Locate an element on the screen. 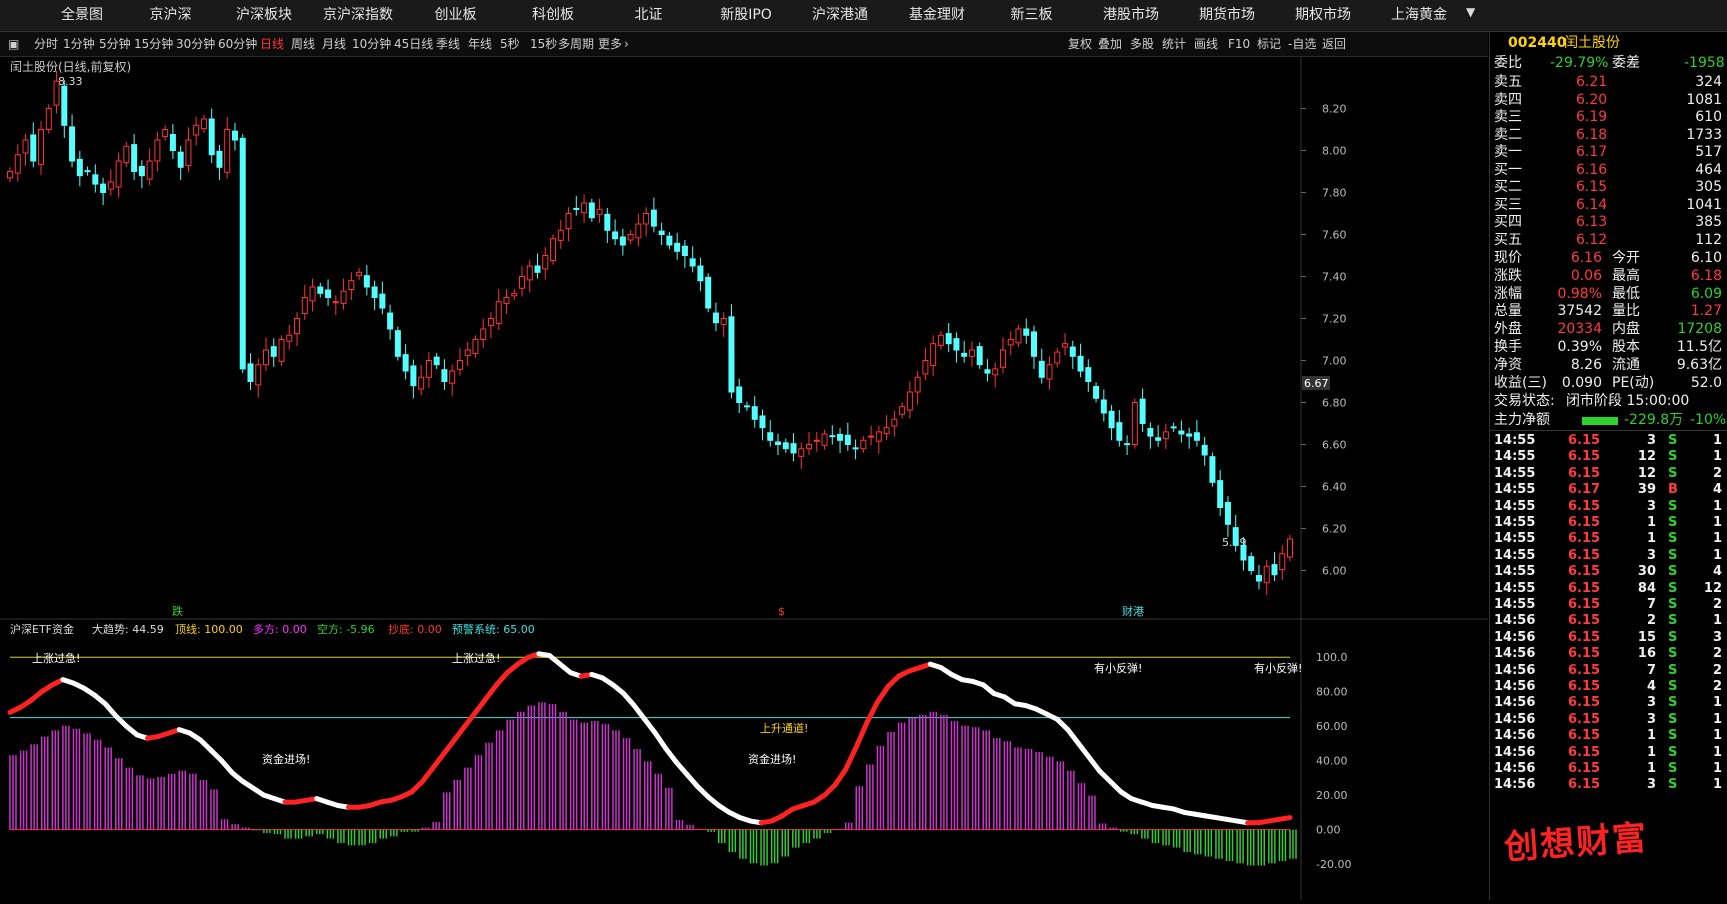 The image size is (1727, 904). event-mark: 财港 is located at coordinates (1133, 611).